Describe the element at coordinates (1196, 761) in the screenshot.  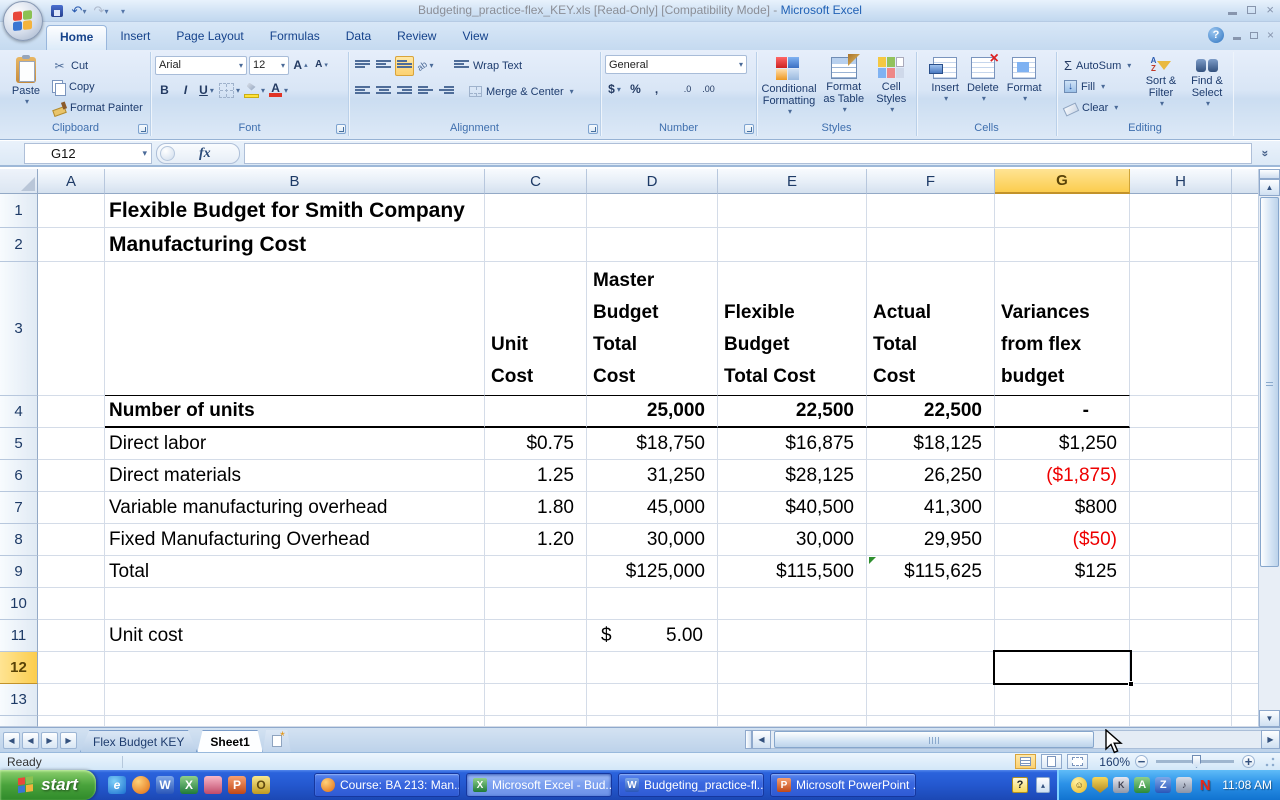
I see `zoom-slider-thumb` at that location.